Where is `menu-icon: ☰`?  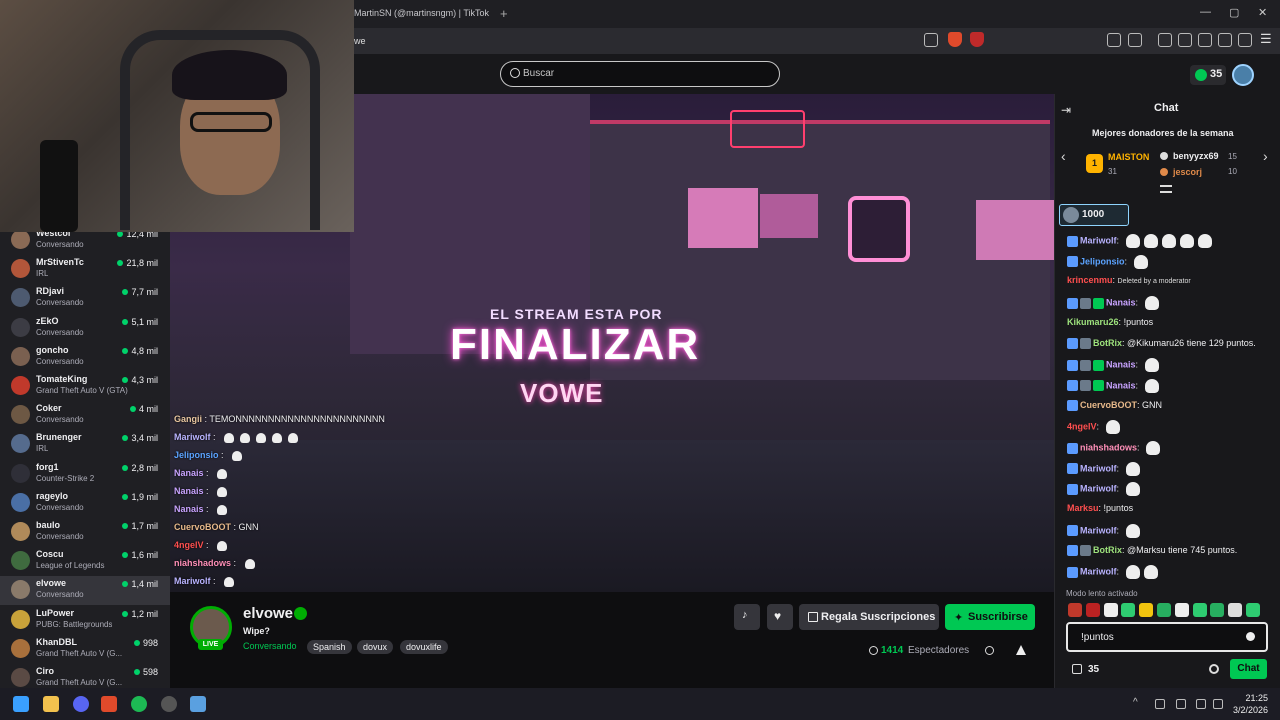 menu-icon: ☰ is located at coordinates (1266, 39).